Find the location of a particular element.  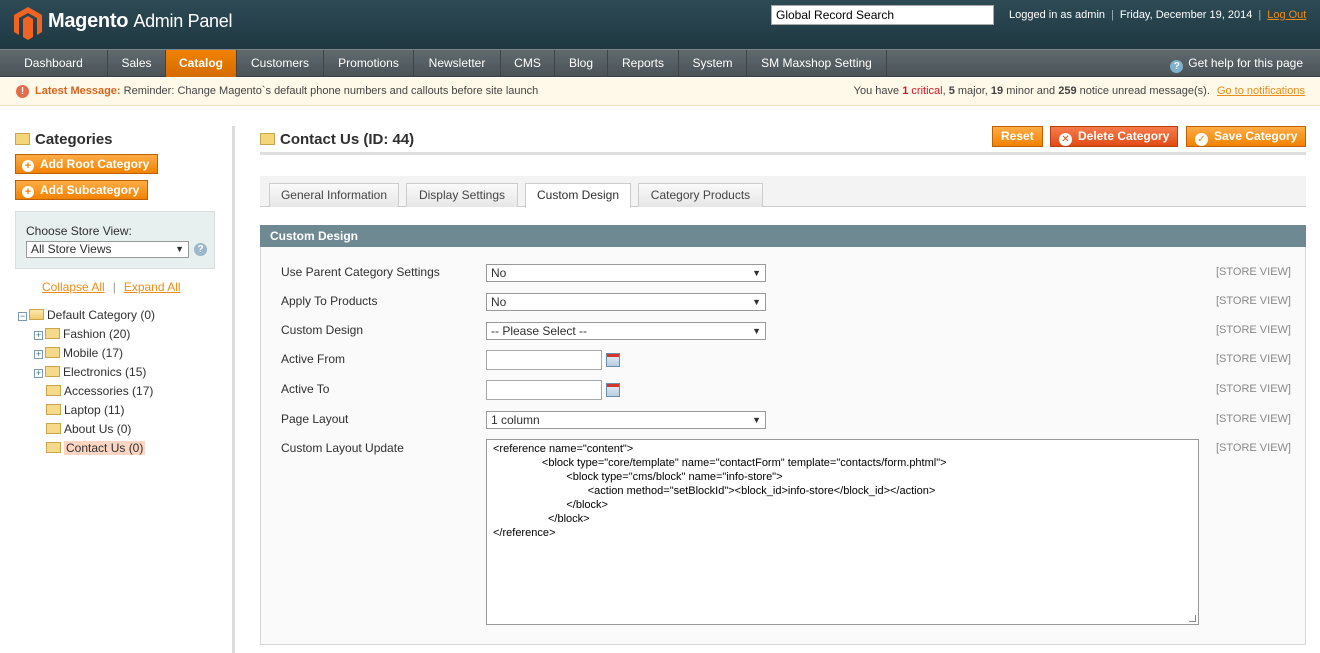

nav-promotions: Promotions is located at coordinates (369, 63).